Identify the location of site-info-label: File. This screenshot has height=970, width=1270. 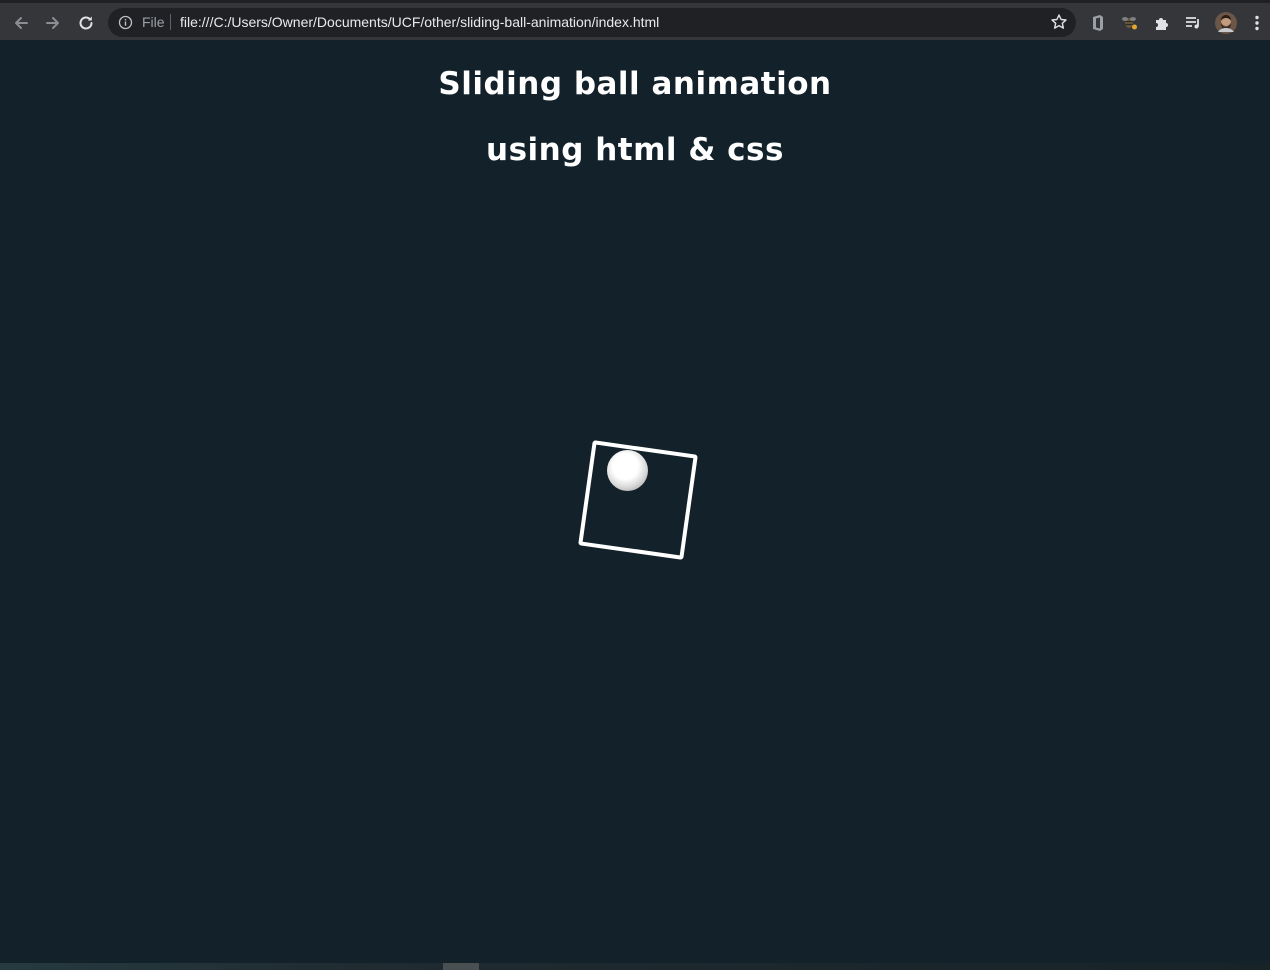
(153, 22).